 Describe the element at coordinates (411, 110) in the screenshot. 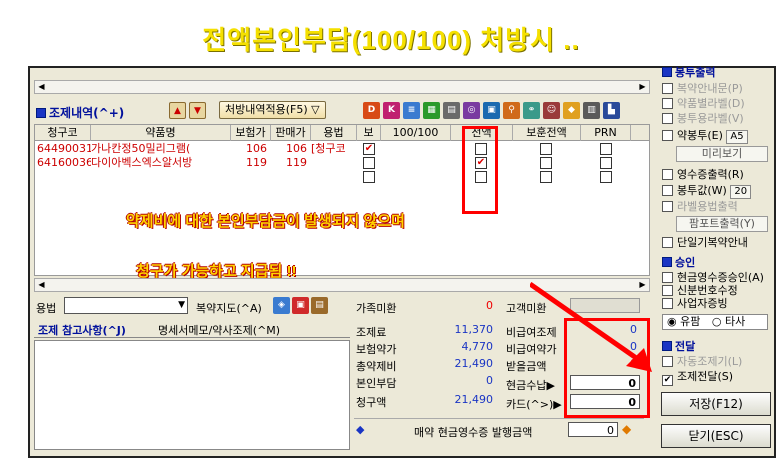

I see `calc-icon: ≡` at that location.